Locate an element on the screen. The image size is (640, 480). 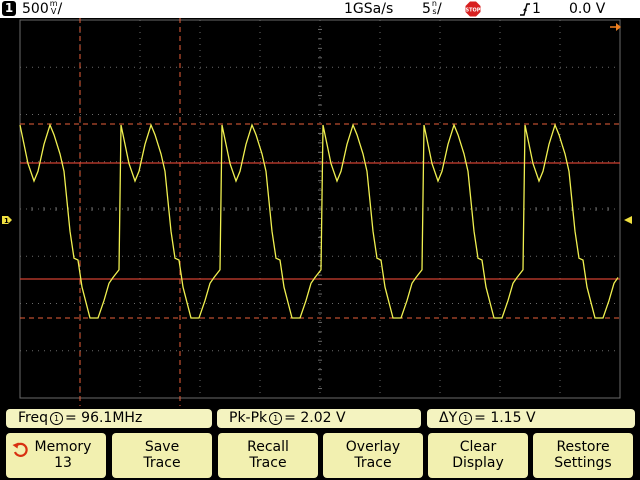
delta-y-value: = 1.15 V is located at coordinates (505, 418).